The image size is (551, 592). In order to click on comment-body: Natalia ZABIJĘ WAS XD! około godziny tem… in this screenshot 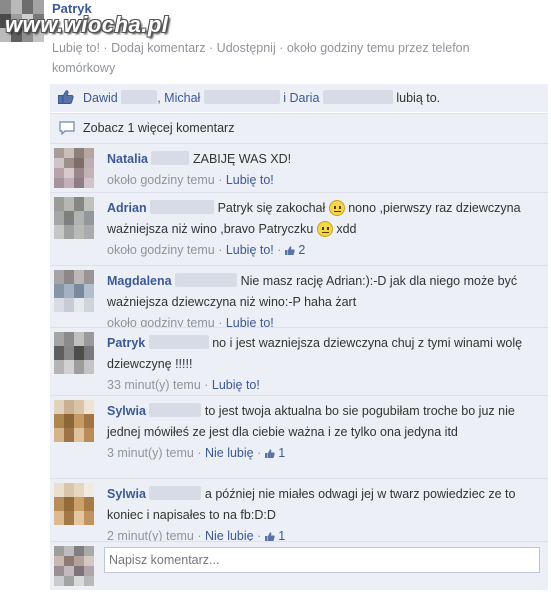, I will do `click(199, 169)`.